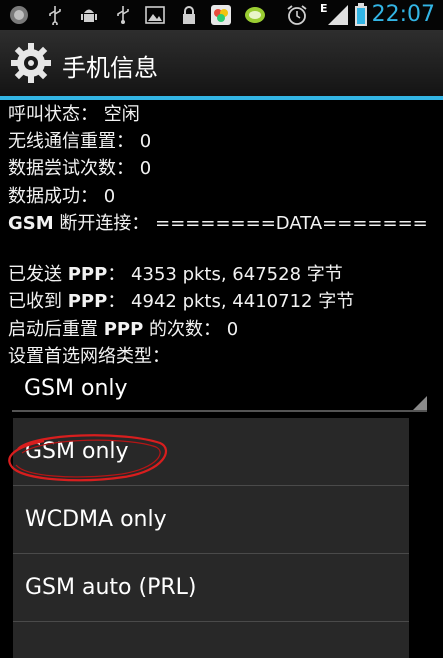  I want to click on chat-icon, so click(255, 15).